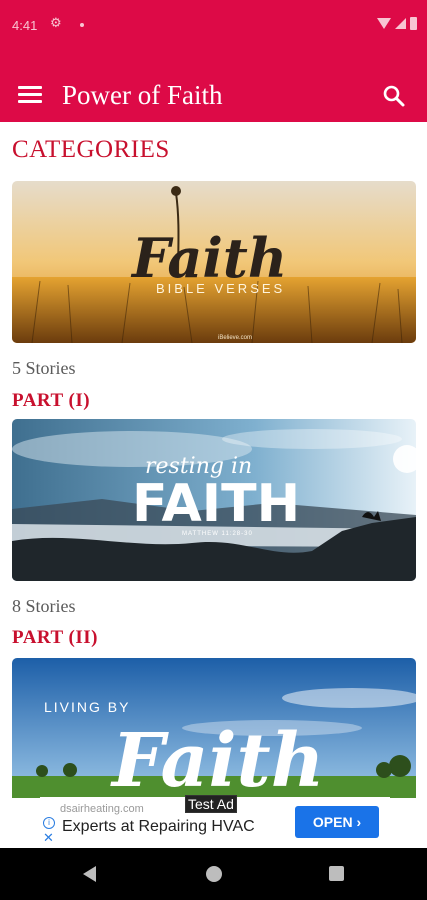 The image size is (427, 900). What do you see at coordinates (142, 95) in the screenshot?
I see `app-title: Power of Faith` at bounding box center [142, 95].